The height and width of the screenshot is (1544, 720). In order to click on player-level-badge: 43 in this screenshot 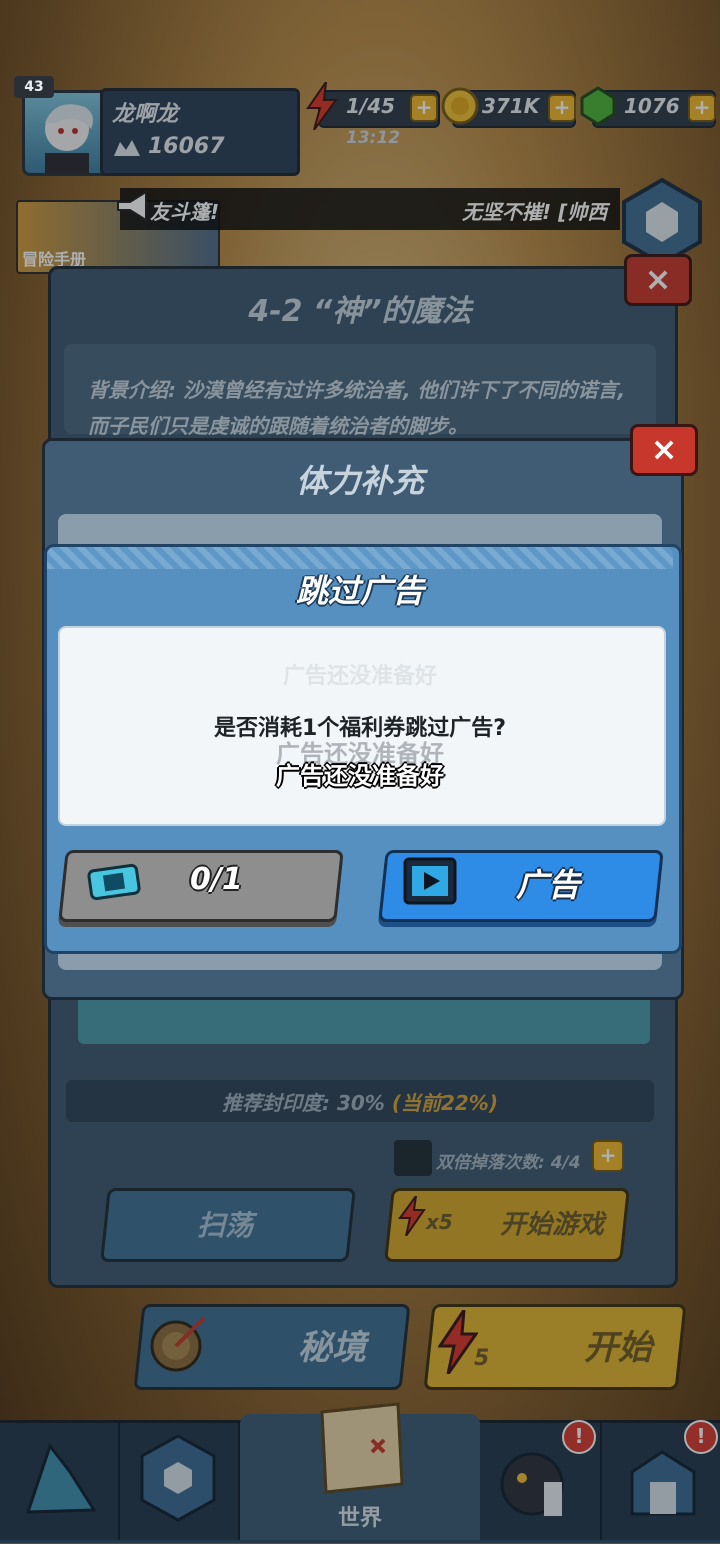, I will do `click(34, 87)`.